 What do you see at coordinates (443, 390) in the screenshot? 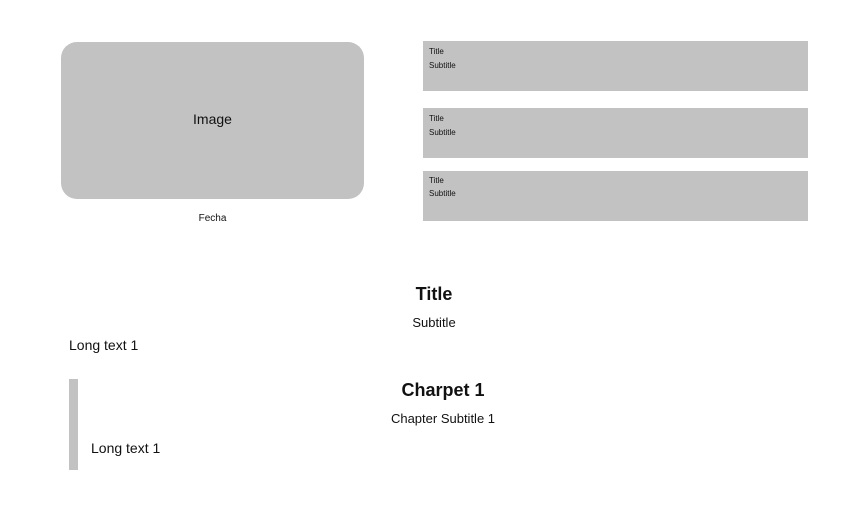
I see `chapter-title: Charpet 1` at bounding box center [443, 390].